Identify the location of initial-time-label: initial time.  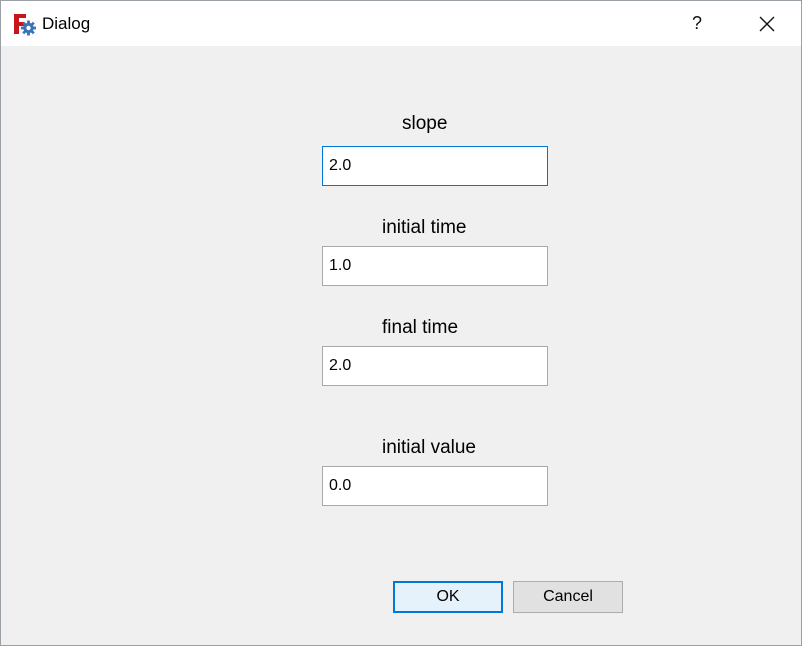
(424, 227).